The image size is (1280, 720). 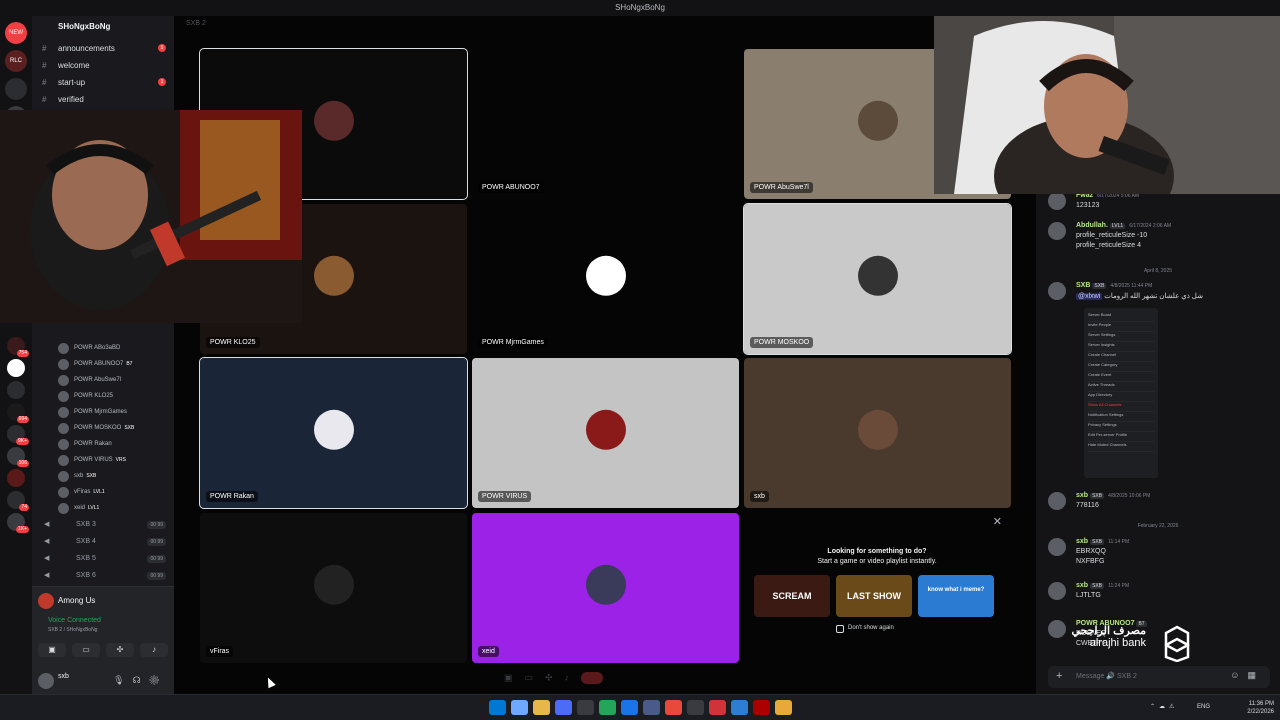 What do you see at coordinates (120, 650) in the screenshot?
I see `activities-button: ✣` at bounding box center [120, 650].